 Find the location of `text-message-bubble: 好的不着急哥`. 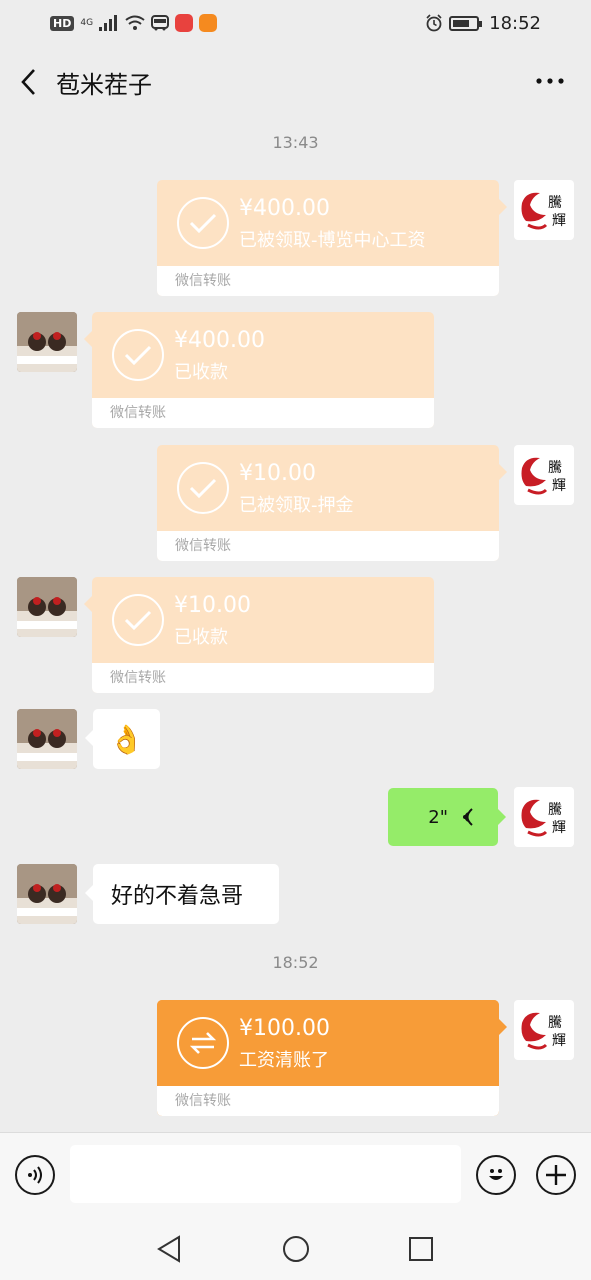

text-message-bubble: 好的不着急哥 is located at coordinates (186, 894).